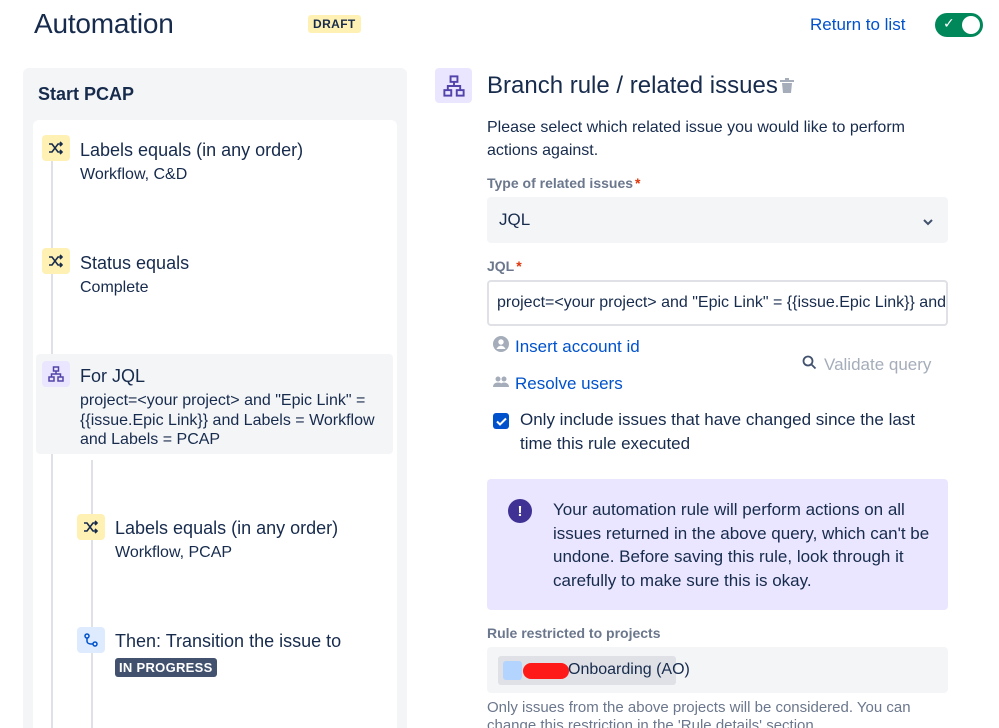 This screenshot has width=999, height=728. I want to click on user-icon, so click(501, 346).